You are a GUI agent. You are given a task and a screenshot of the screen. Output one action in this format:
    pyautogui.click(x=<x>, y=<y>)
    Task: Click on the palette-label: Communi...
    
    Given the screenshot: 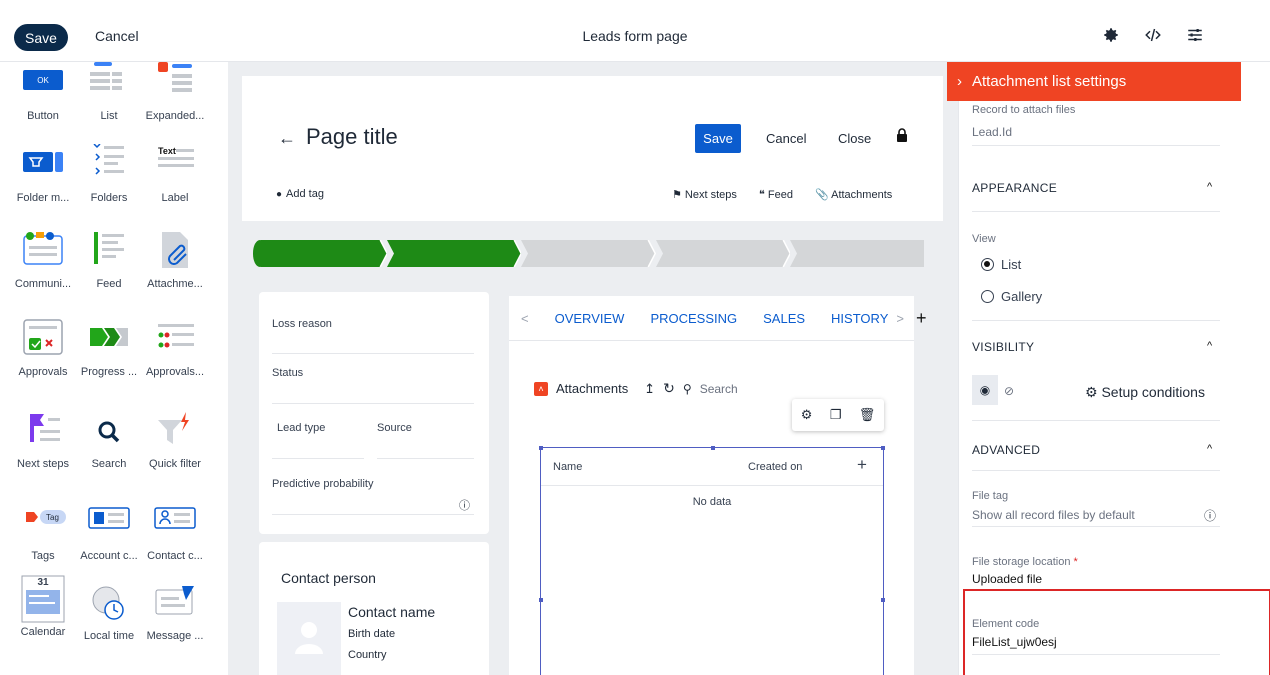 What is the action you would take?
    pyautogui.click(x=43, y=284)
    